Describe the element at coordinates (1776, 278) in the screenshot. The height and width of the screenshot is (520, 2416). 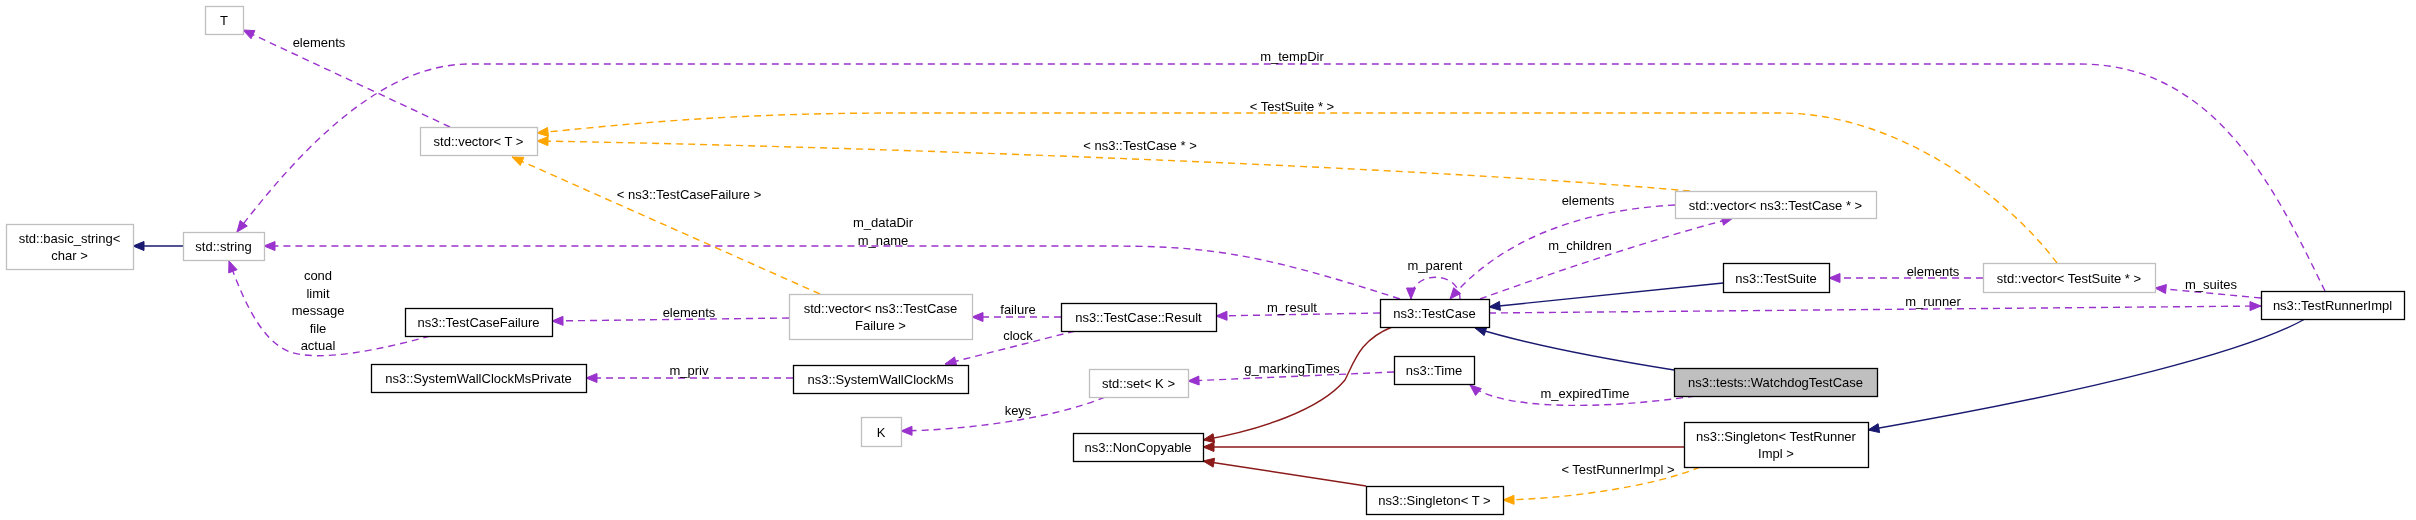
I see `class-node: ns3::TestSuite` at that location.